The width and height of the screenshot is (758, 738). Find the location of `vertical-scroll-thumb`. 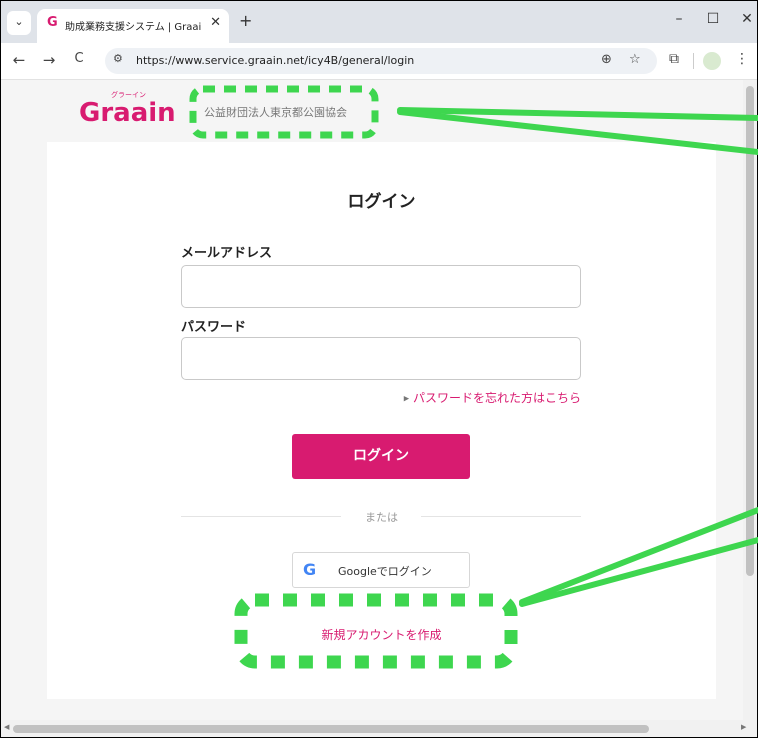

vertical-scroll-thumb is located at coordinates (750, 331).